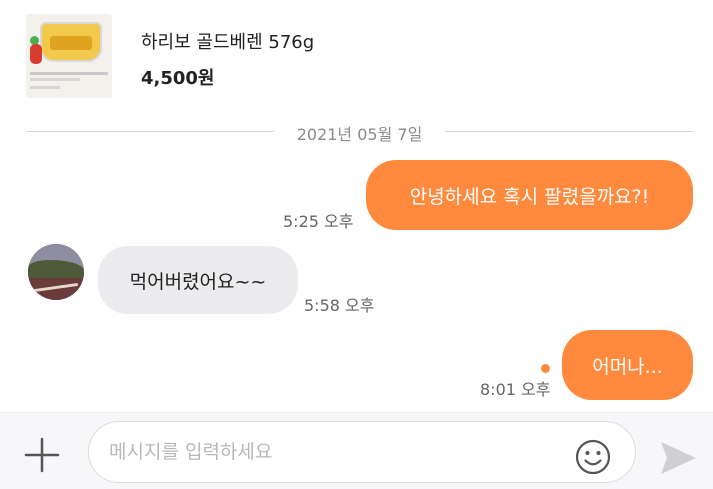 The width and height of the screenshot is (713, 489). I want to click on message-time: 5:25 오후, so click(318, 221).